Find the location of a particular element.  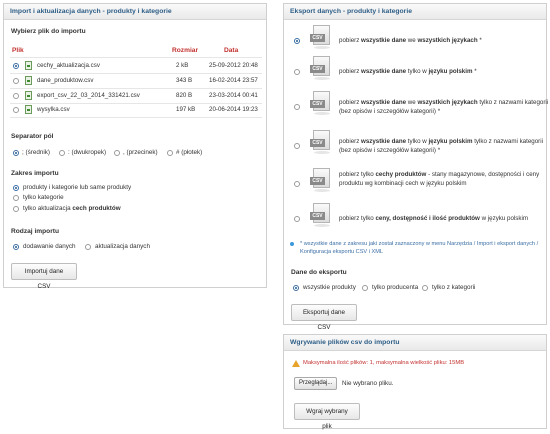

file-date: 20-06-2014 19:23 is located at coordinates (233, 109).